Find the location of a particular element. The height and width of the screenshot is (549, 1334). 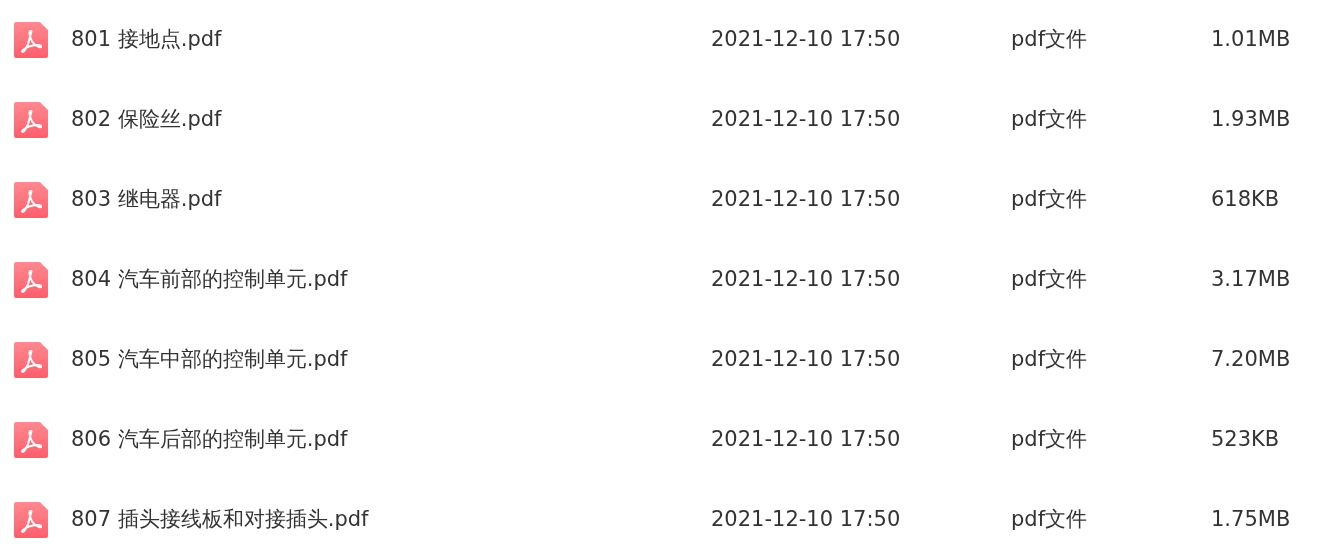

file-size: 523KB is located at coordinates (1245, 440).